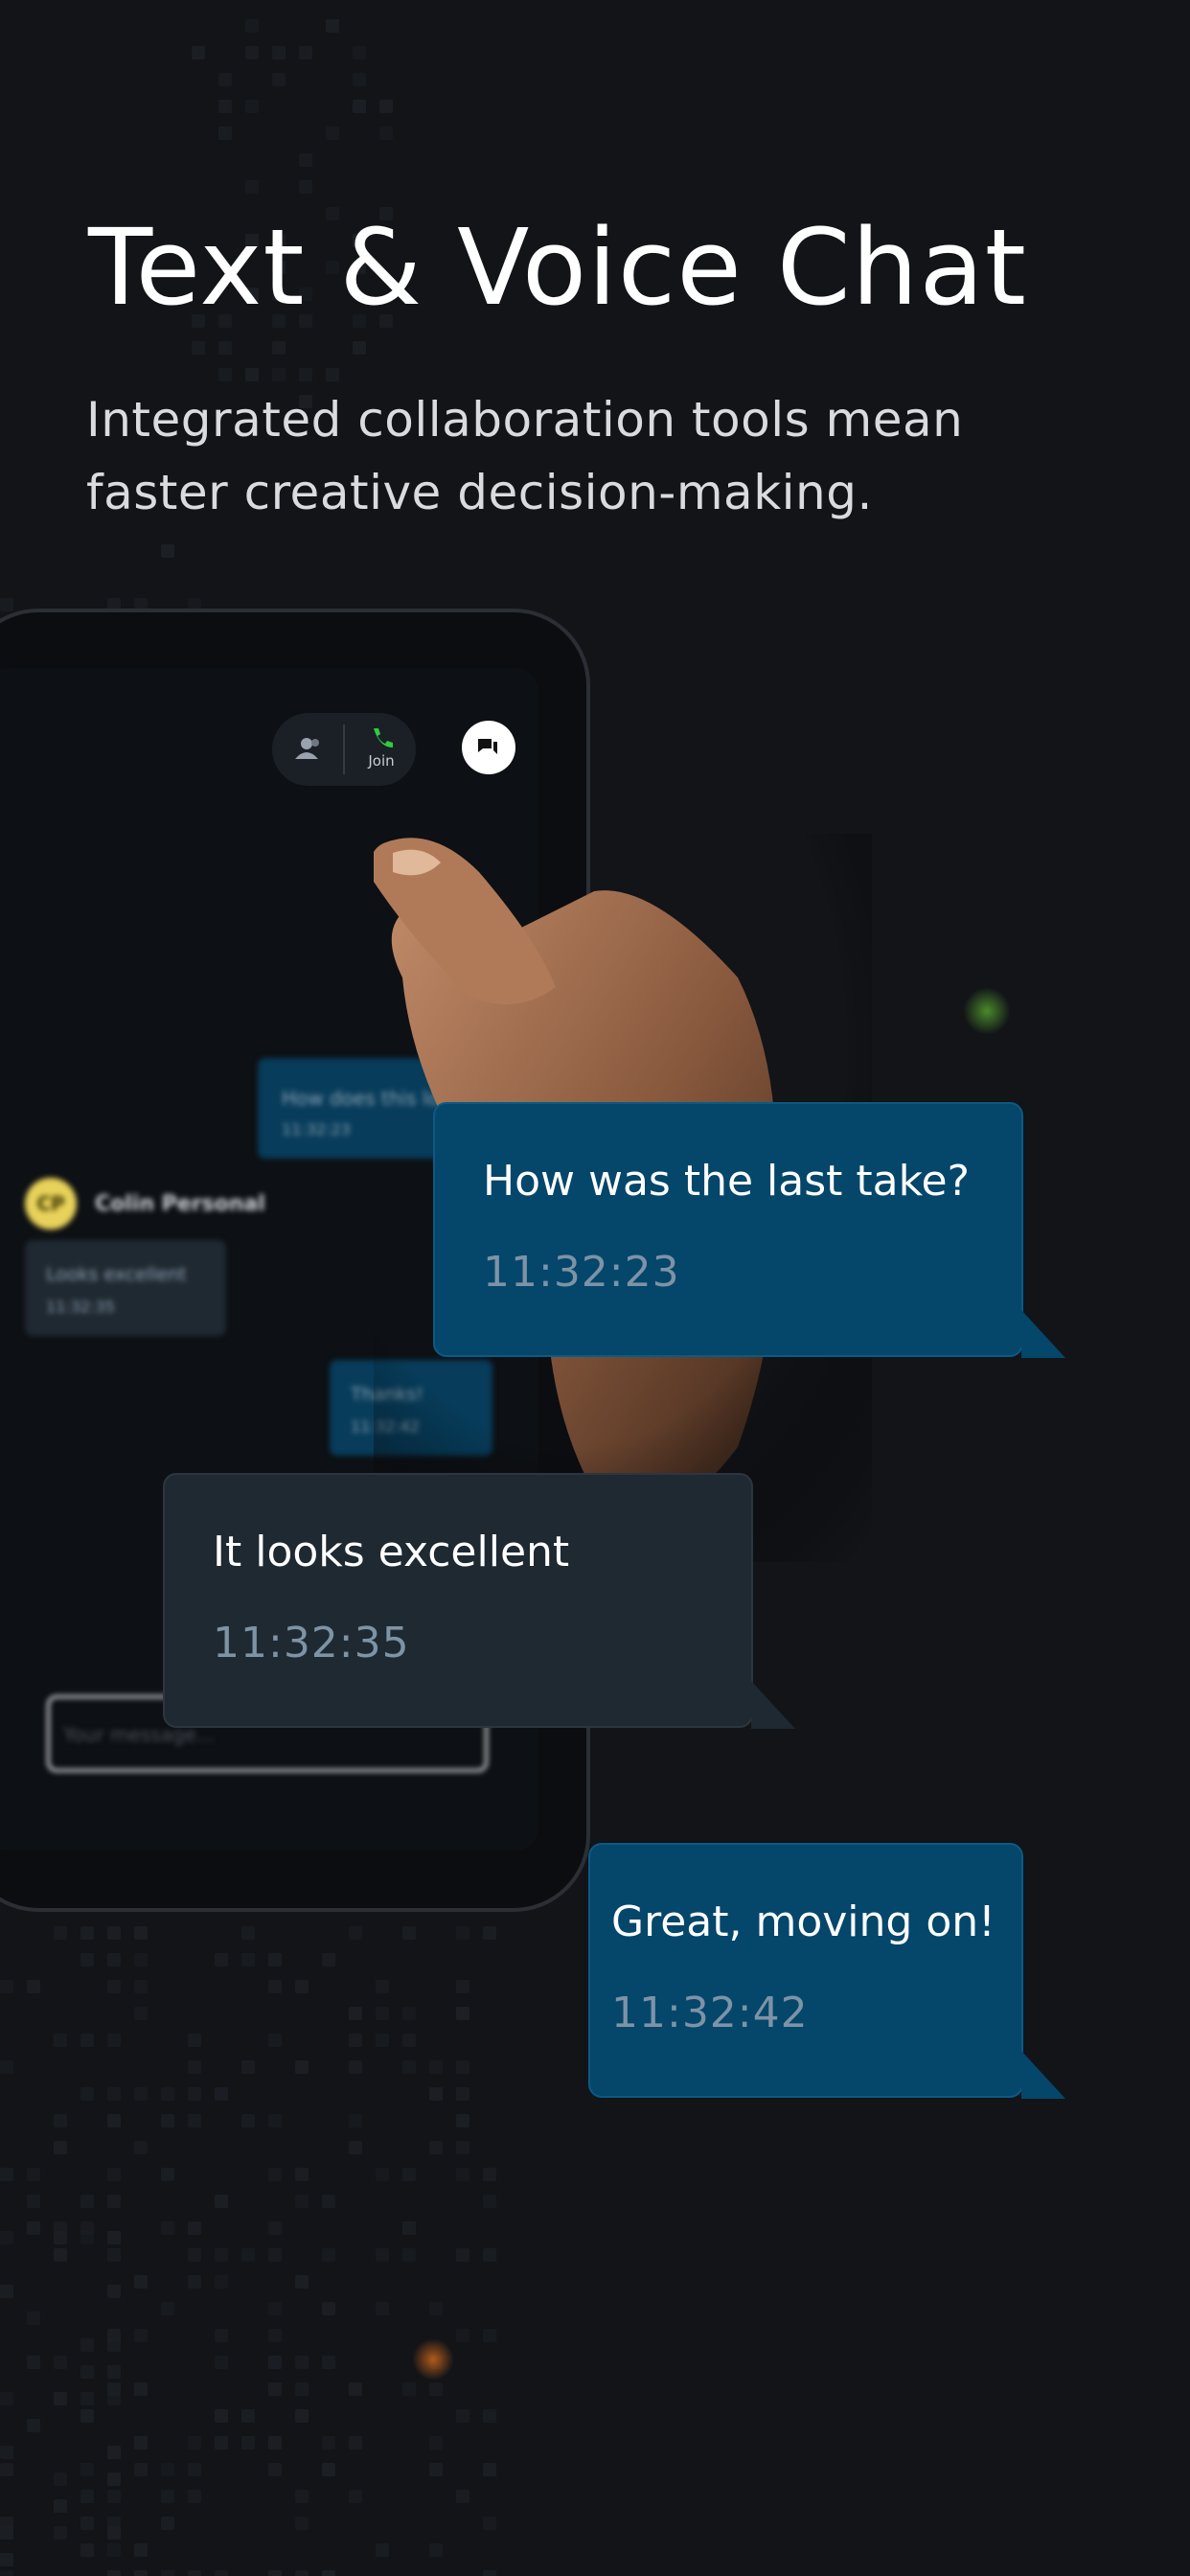  Describe the element at coordinates (479, 1601) in the screenshot. I see `chat-bubble-incoming: It looks excellent 11:32:35` at that location.